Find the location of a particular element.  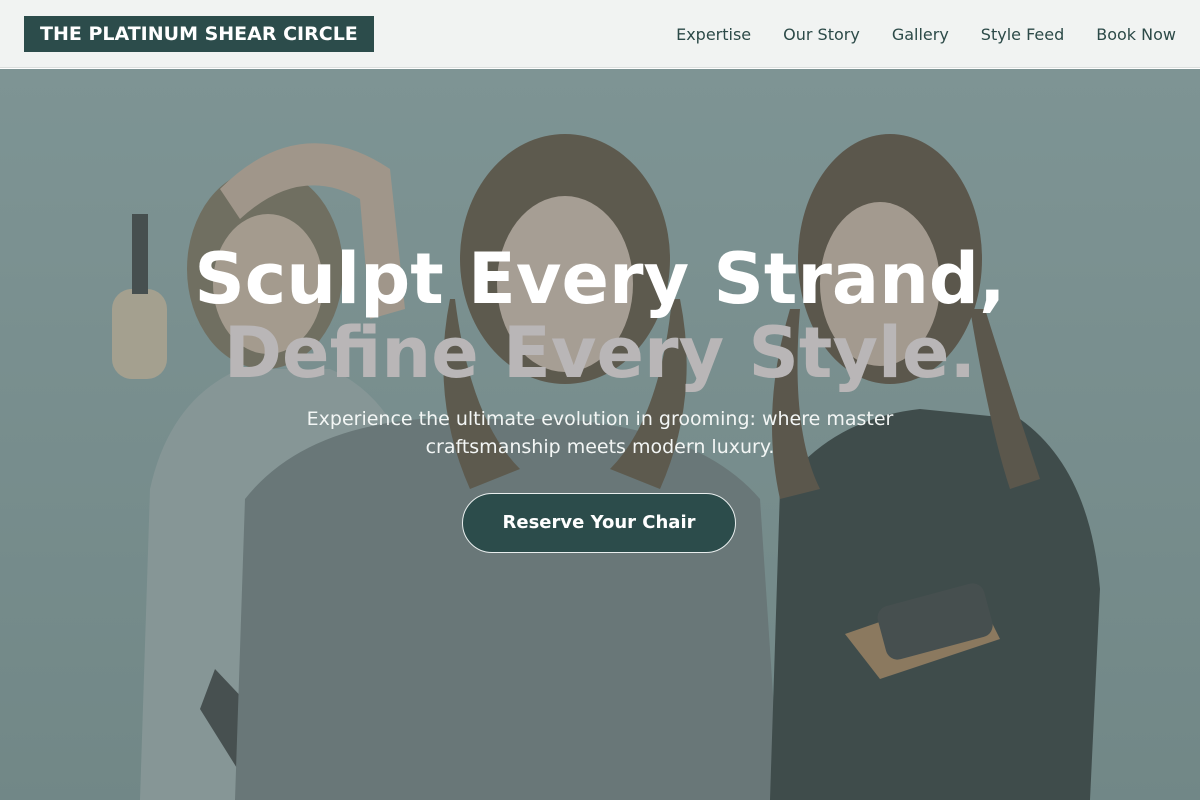

nav-link-book-now: Book Now is located at coordinates (1136, 34).